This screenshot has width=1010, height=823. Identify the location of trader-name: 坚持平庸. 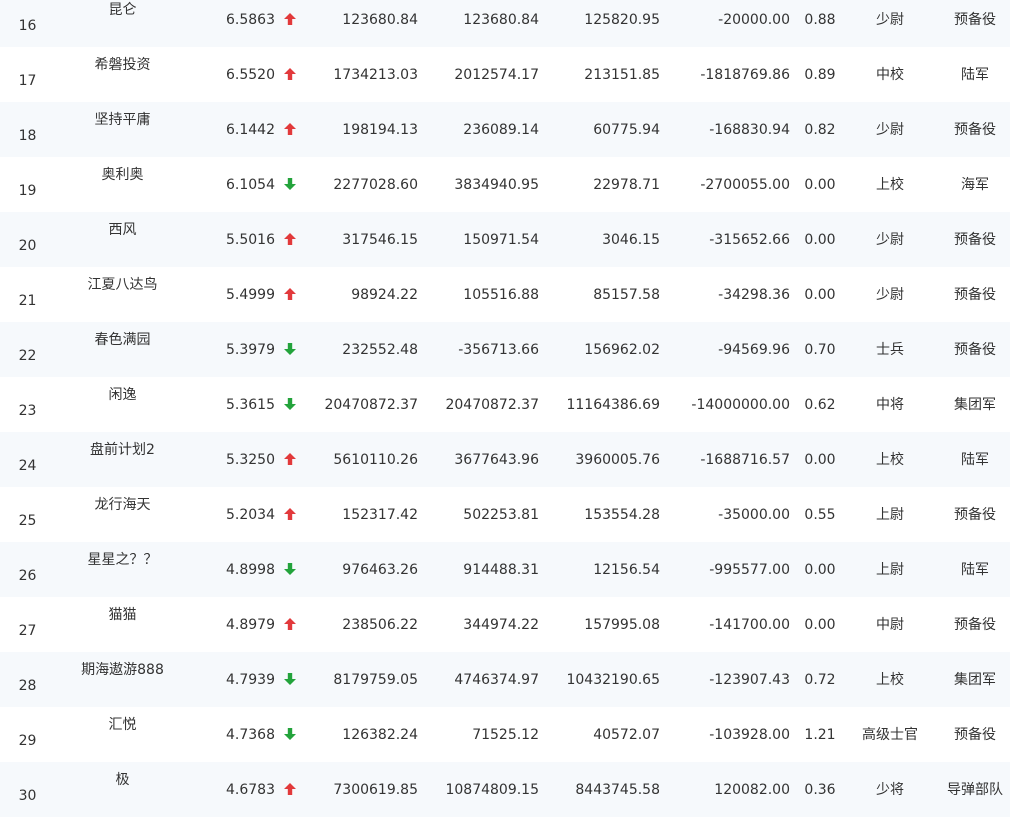
(122, 119).